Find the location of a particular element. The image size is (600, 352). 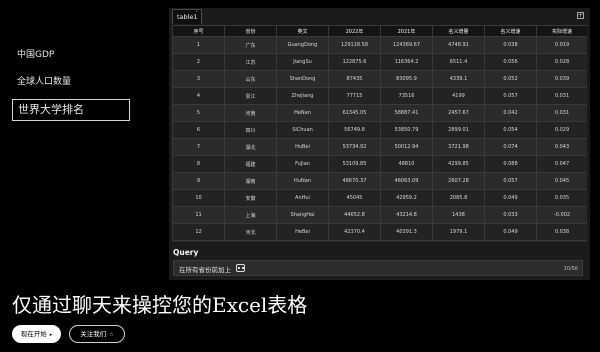

table-cell: 4748.91 is located at coordinates (458, 45).